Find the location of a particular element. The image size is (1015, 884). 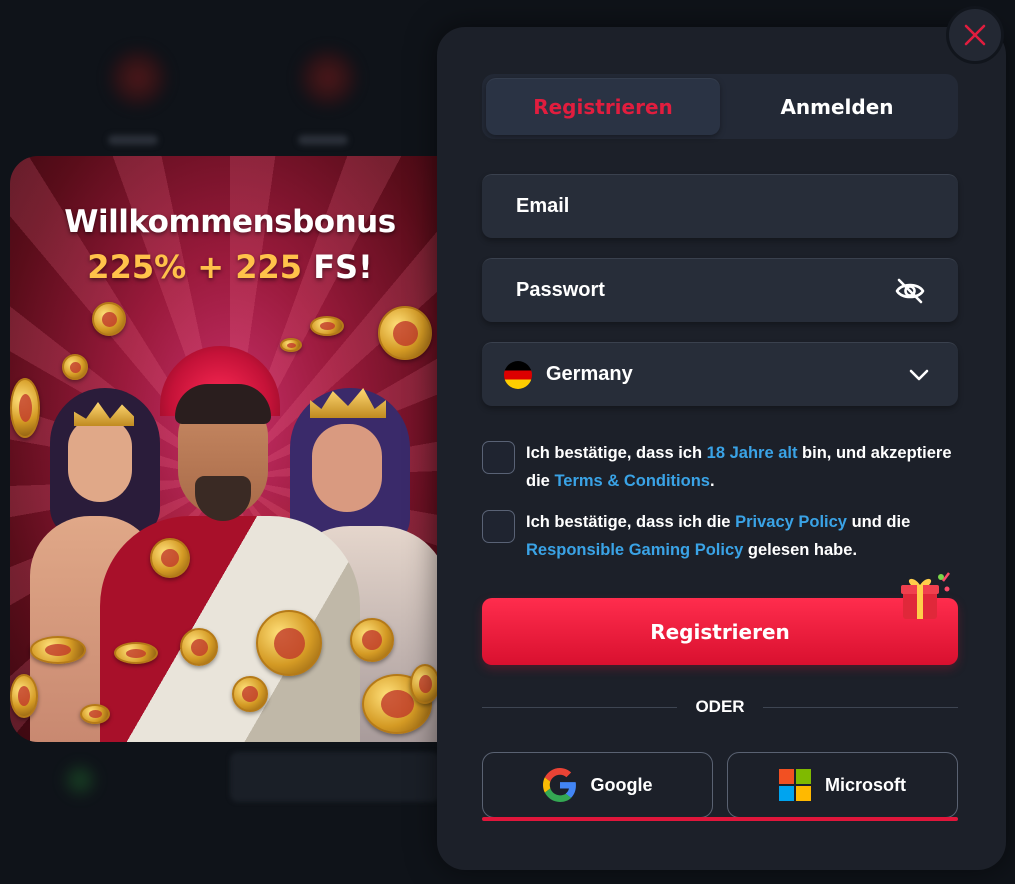

google-icon is located at coordinates (559, 785).